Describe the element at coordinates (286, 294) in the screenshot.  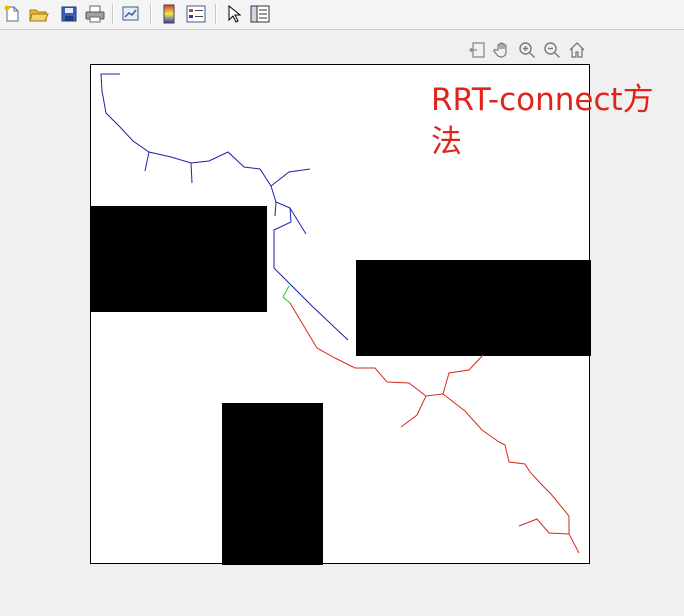
I see `connection-path` at that location.